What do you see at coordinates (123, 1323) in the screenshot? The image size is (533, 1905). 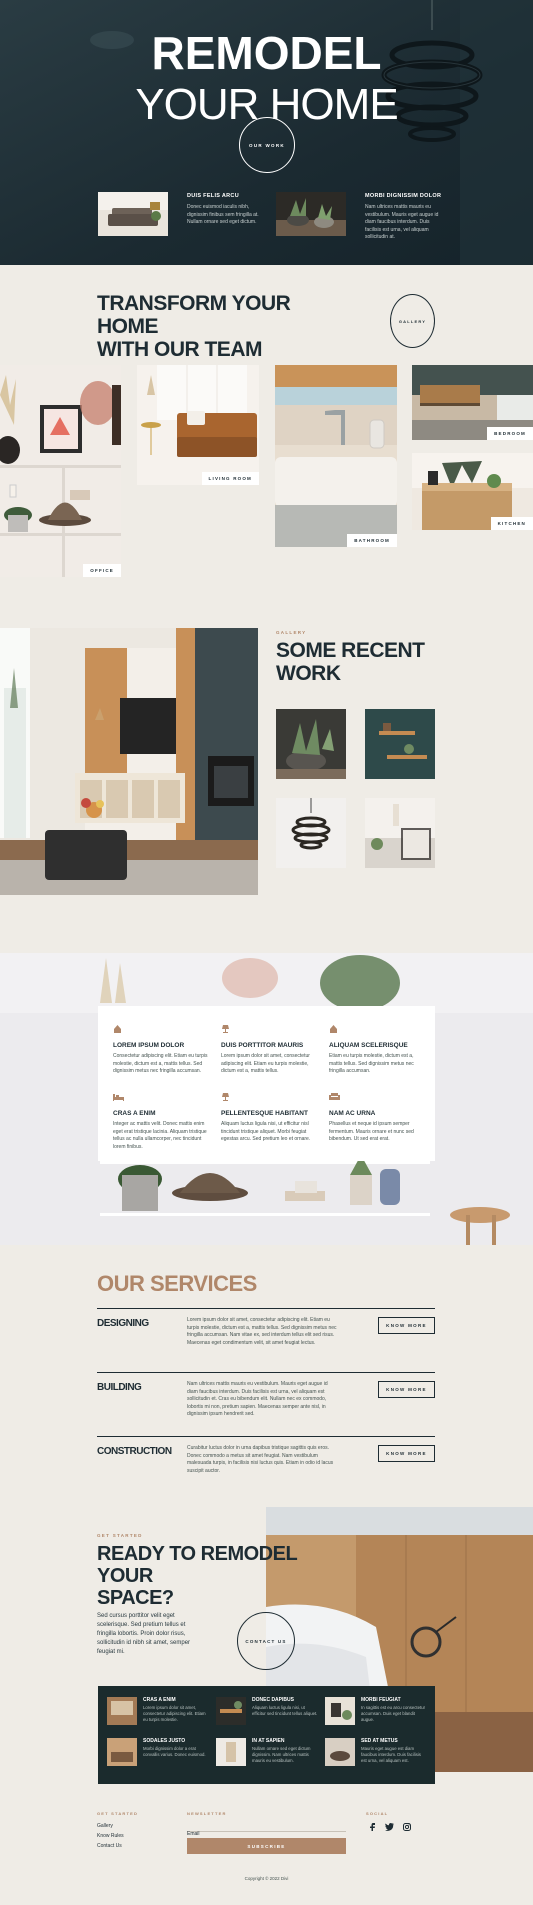 I see `service-name: DESIGNING` at bounding box center [123, 1323].